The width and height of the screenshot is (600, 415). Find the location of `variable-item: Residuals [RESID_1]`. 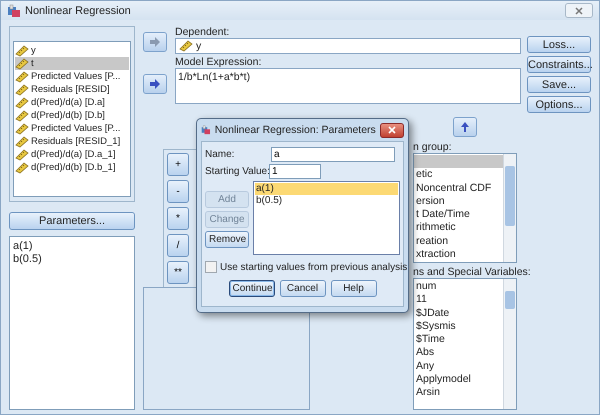

variable-item: Residuals [RESID_1] is located at coordinates (72, 141).